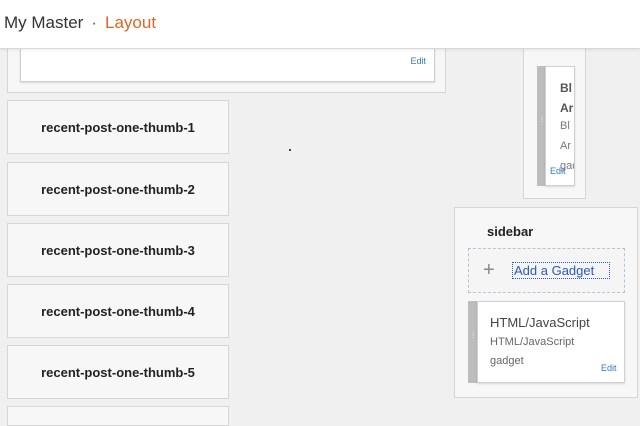 This screenshot has height=426, width=640. I want to click on page-title: Layout, so click(131, 22).